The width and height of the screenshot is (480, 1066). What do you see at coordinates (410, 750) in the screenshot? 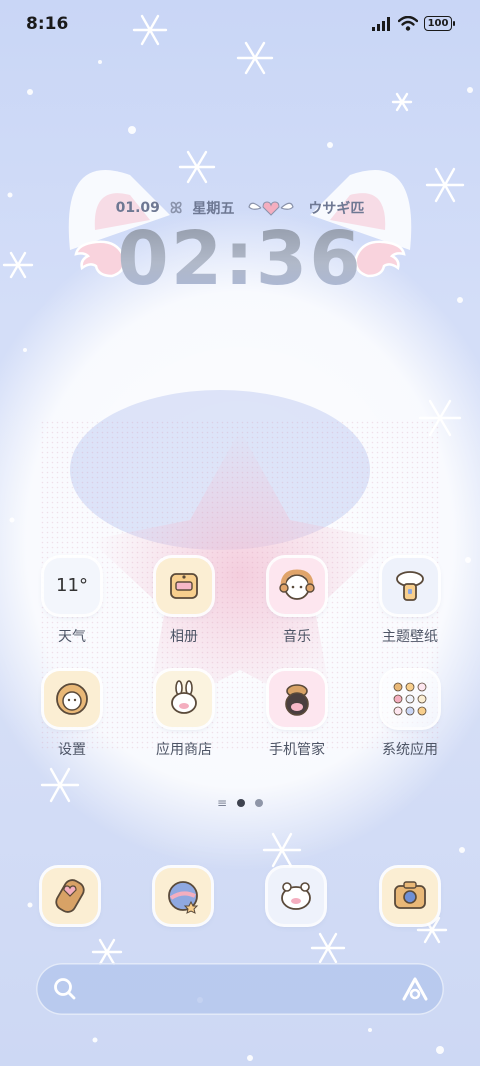
I see `app-label: 系统应用` at bounding box center [410, 750].